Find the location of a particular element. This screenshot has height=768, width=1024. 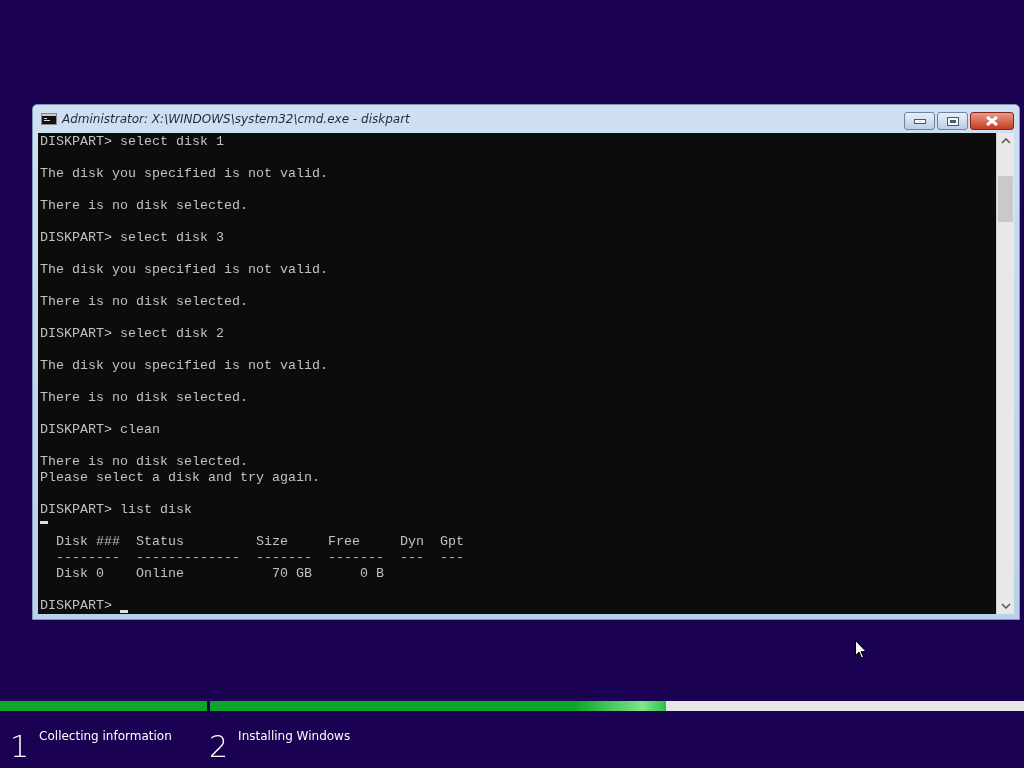

window-title: Administrator: X:\WINDOWS\system32\cmd.exe - diskpart is located at coordinates (236, 119).